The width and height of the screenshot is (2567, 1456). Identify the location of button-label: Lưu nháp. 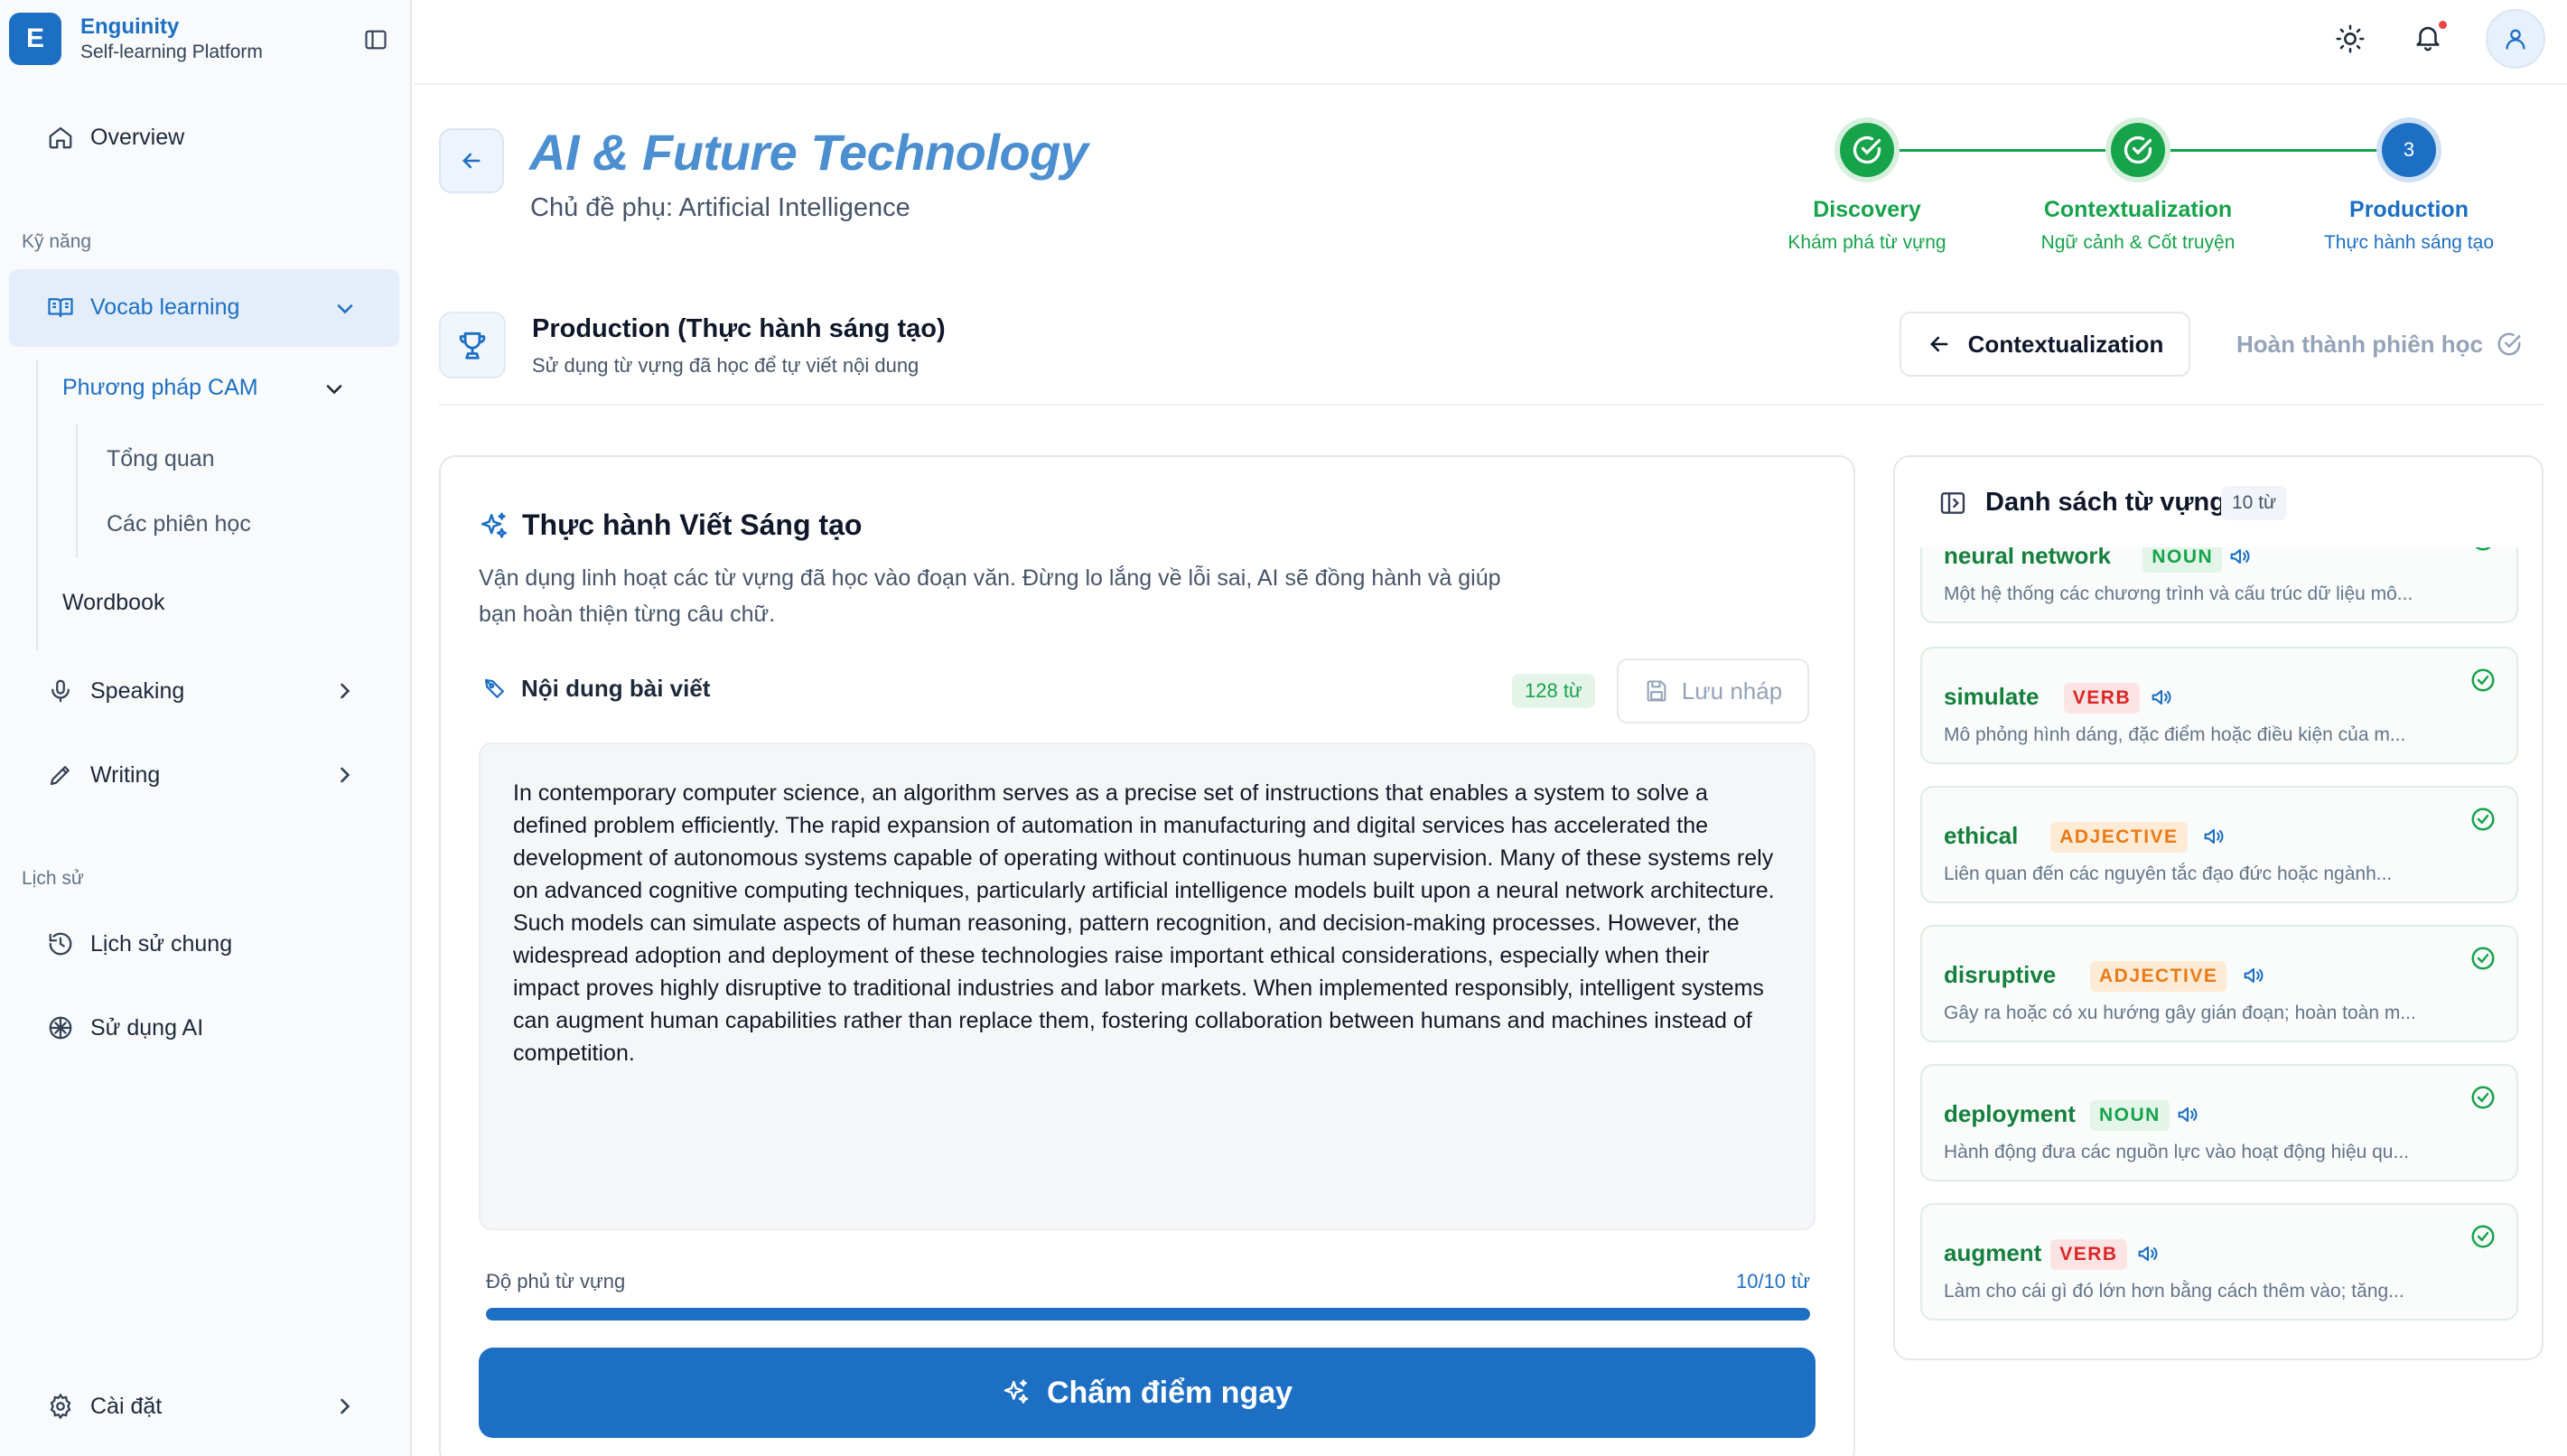
(1732, 691).